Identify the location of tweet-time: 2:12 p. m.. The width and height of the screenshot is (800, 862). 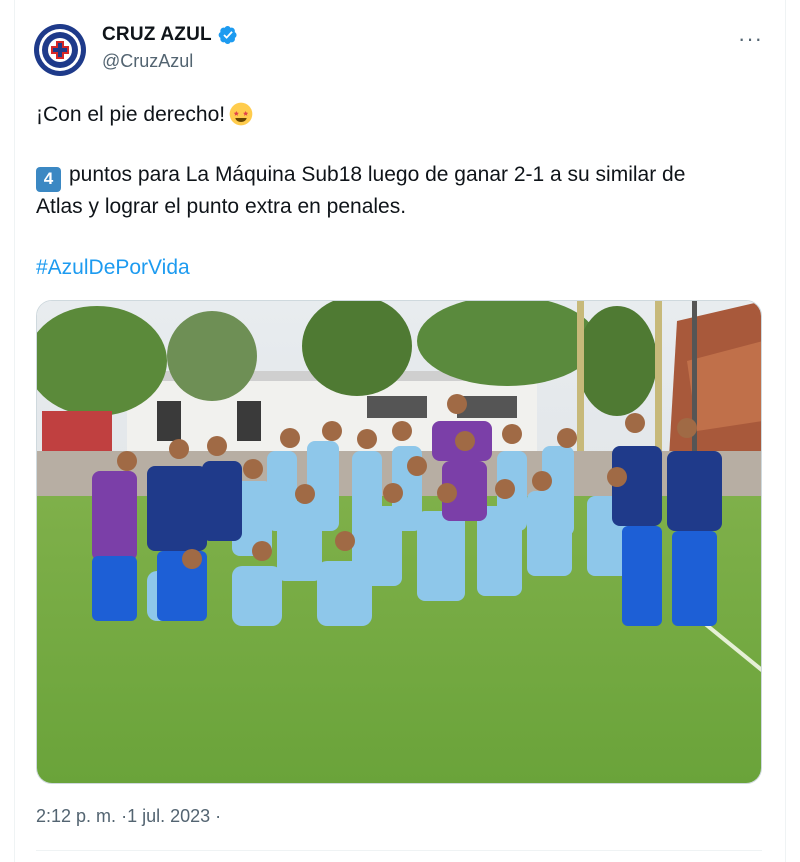
(76, 816).